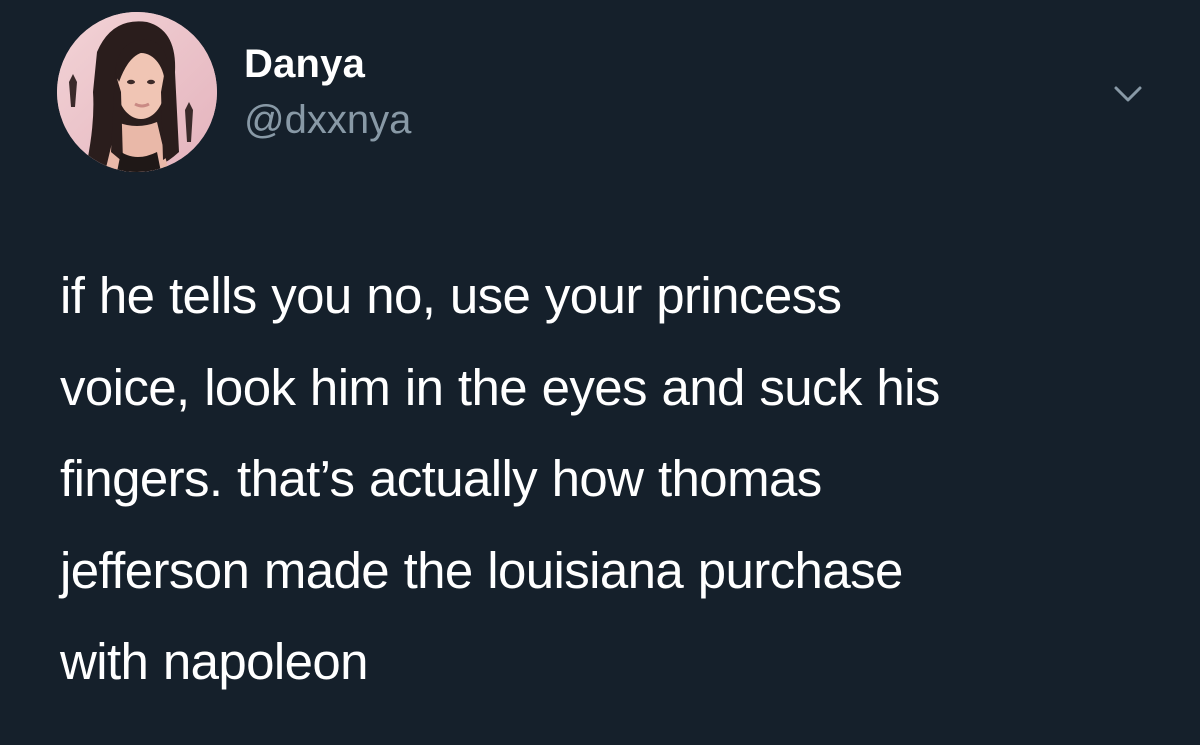  I want to click on avatar, so click(137, 92).